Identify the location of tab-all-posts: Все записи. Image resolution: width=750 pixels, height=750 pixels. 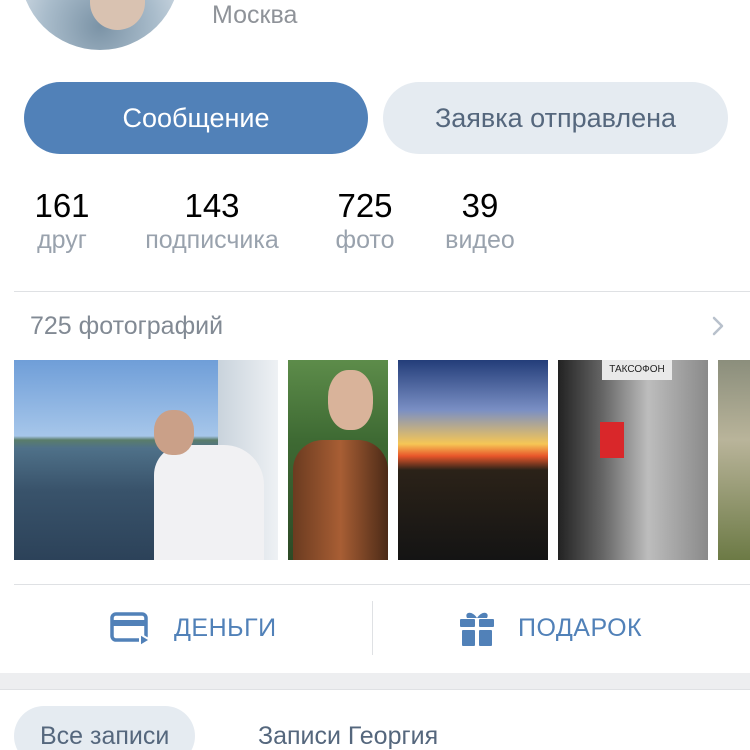
(105, 728).